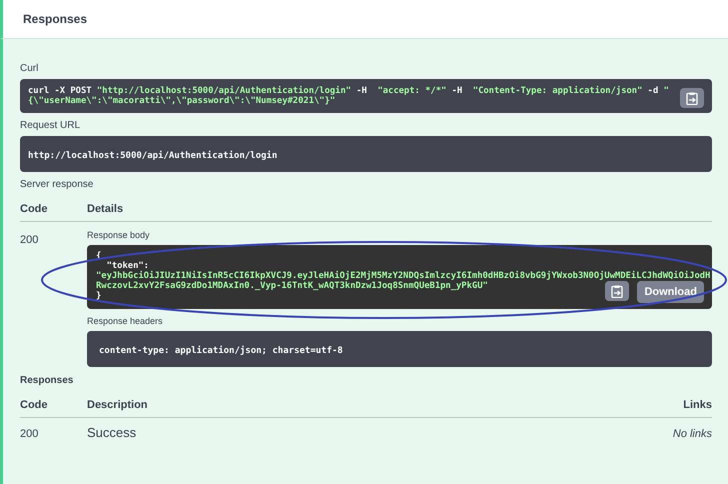  What do you see at coordinates (692, 433) in the screenshot?
I see `links-text: No links` at bounding box center [692, 433].